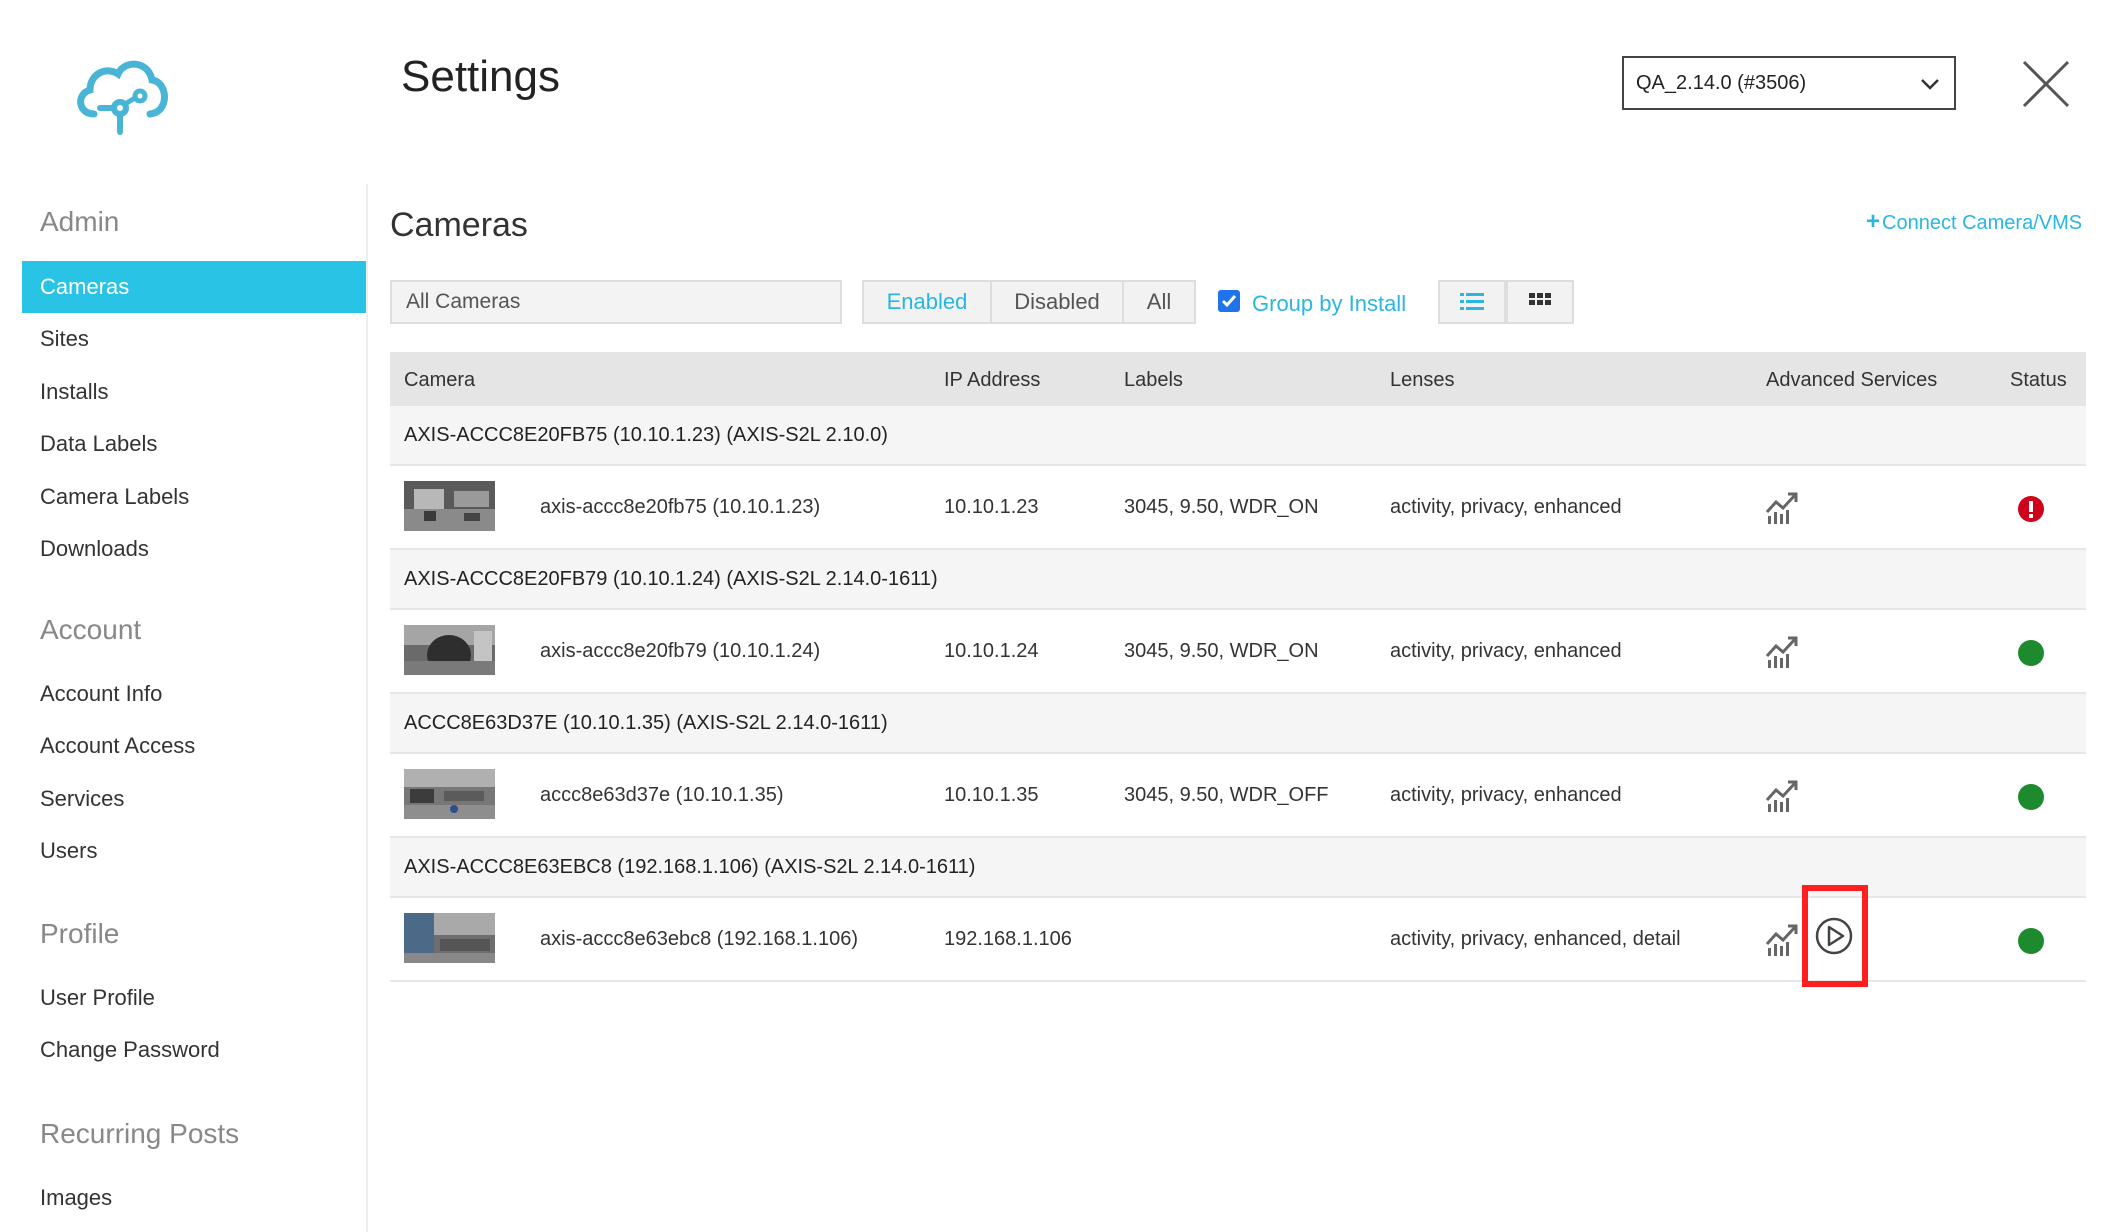 The width and height of the screenshot is (2120, 1232). What do you see at coordinates (80, 221) in the screenshot?
I see `sidebar-section-admin: Admin` at bounding box center [80, 221].